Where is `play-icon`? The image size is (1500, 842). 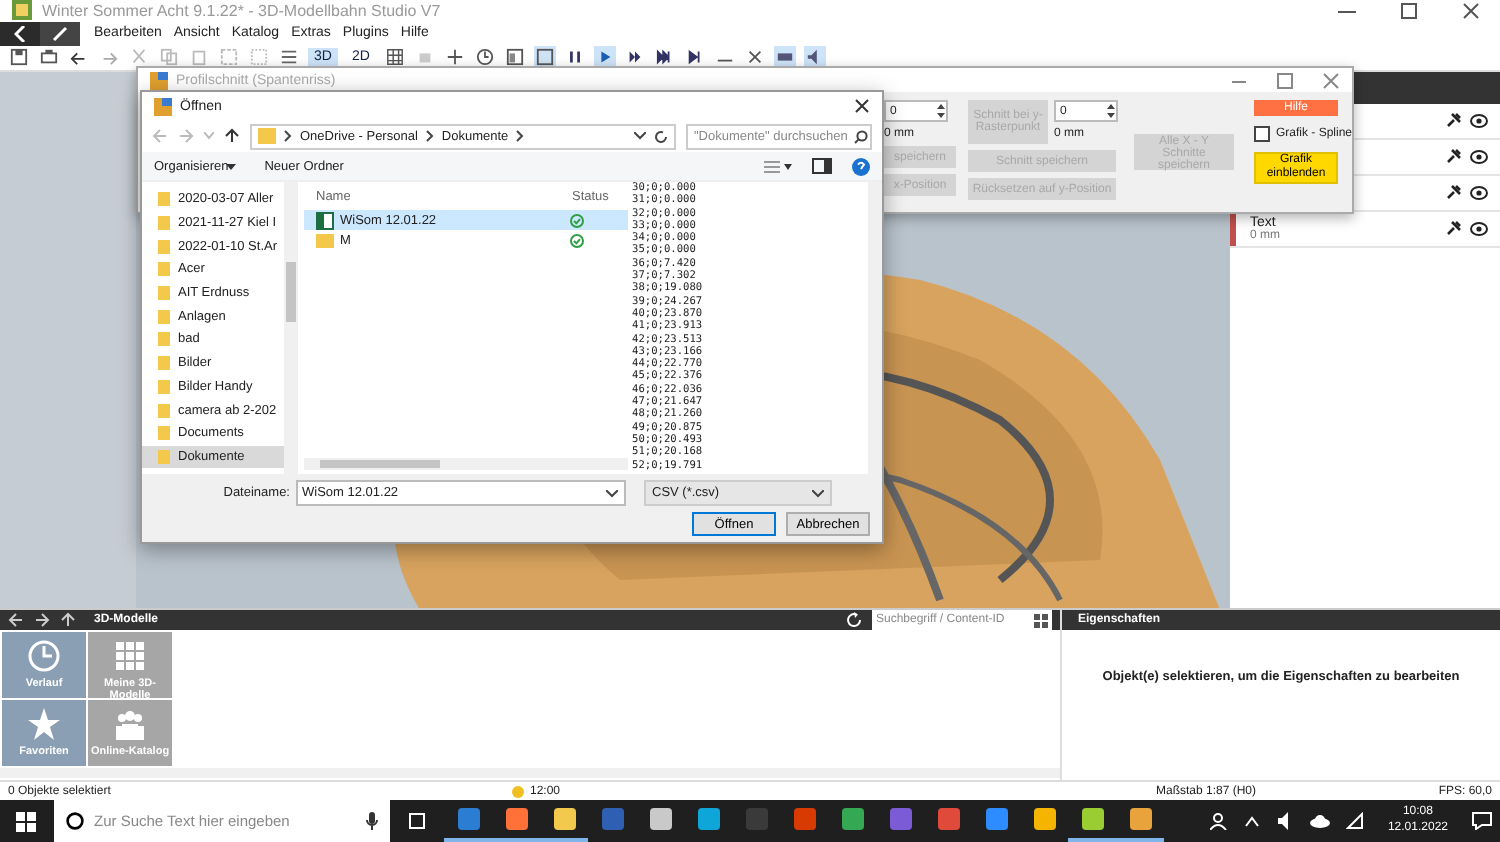
play-icon is located at coordinates (604, 57).